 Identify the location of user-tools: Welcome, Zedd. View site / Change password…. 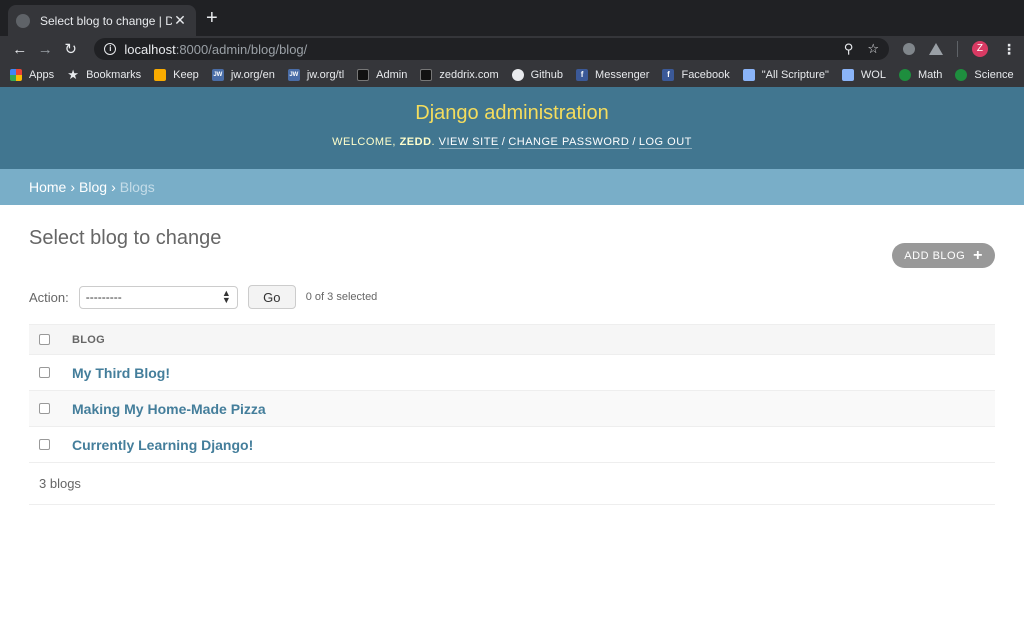
(512, 142).